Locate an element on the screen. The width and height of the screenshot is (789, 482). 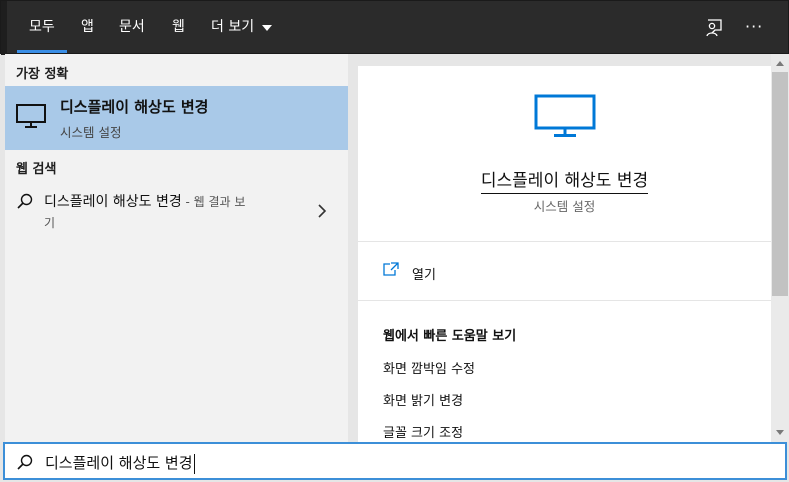
best-match-heading: 가장 정확 is located at coordinates (42, 74).